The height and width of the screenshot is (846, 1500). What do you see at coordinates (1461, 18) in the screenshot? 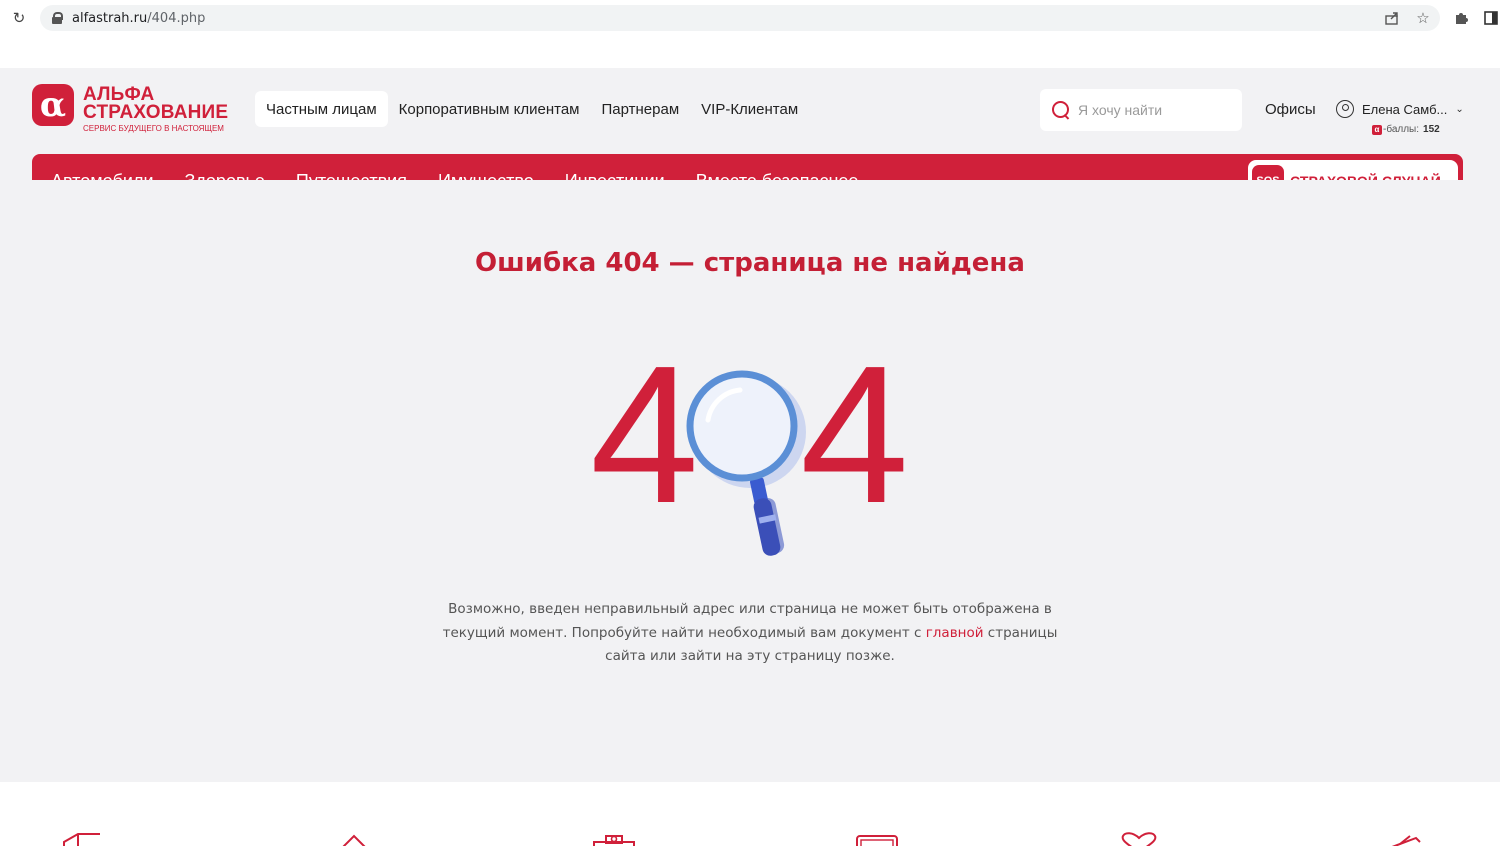
I see `extensions-puzzle-icon` at bounding box center [1461, 18].